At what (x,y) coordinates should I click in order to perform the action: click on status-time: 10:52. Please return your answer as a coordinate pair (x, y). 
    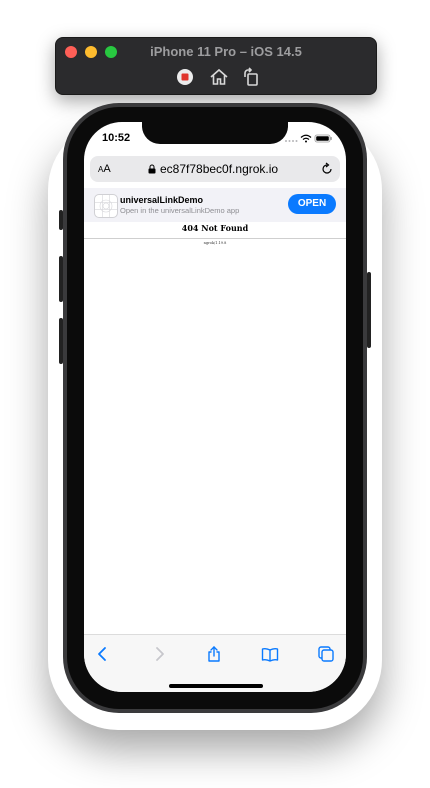
    Looking at the image, I should click on (116, 138).